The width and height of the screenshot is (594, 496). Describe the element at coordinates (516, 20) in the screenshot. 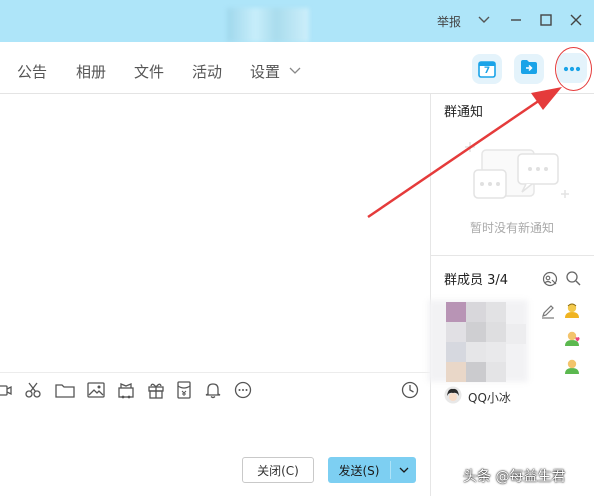

I see `minimize-icon` at that location.